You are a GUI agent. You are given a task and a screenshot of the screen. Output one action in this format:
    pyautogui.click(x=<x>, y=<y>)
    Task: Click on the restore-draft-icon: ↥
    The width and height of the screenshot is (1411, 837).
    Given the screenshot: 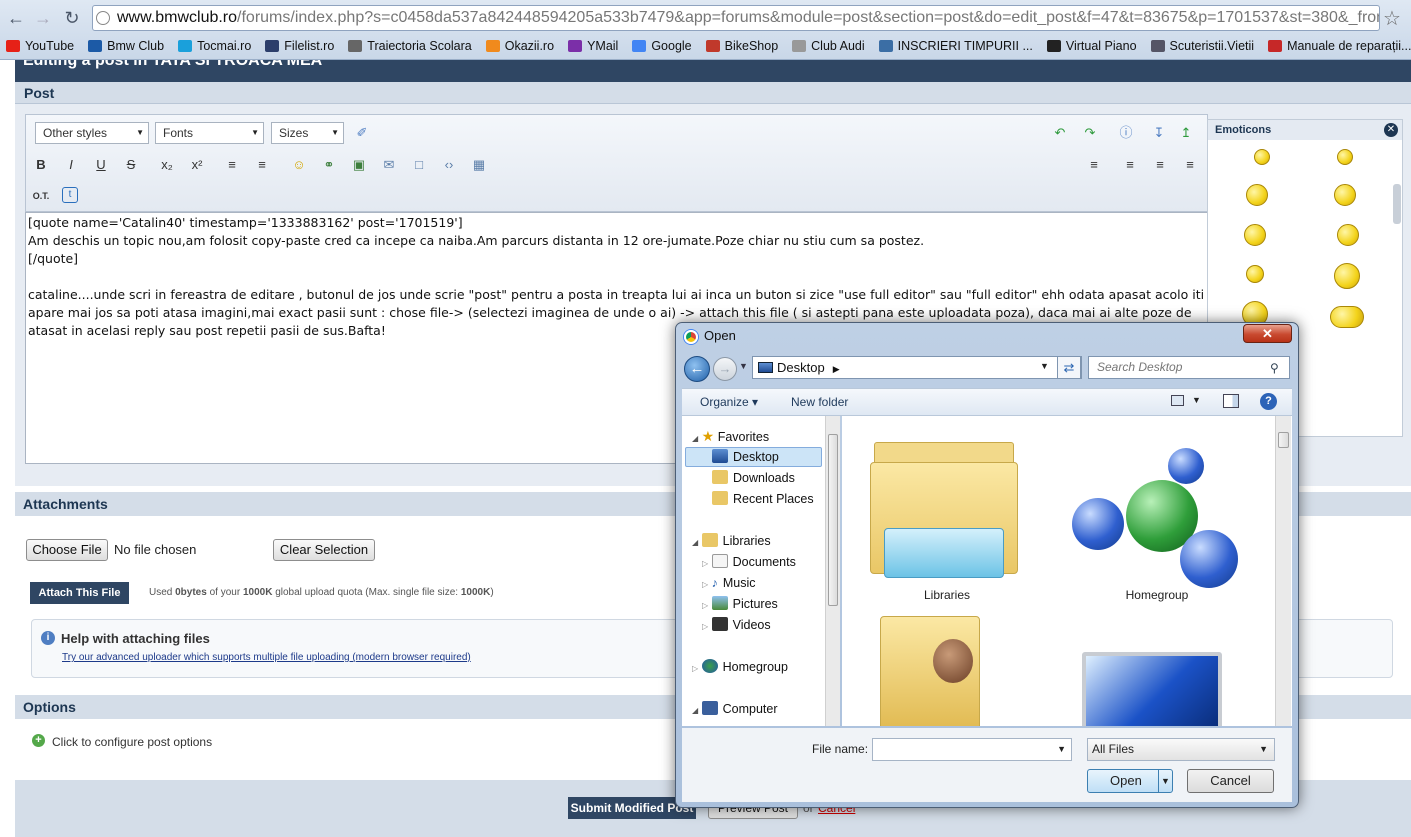 What is the action you would take?
    pyautogui.click(x=1186, y=133)
    